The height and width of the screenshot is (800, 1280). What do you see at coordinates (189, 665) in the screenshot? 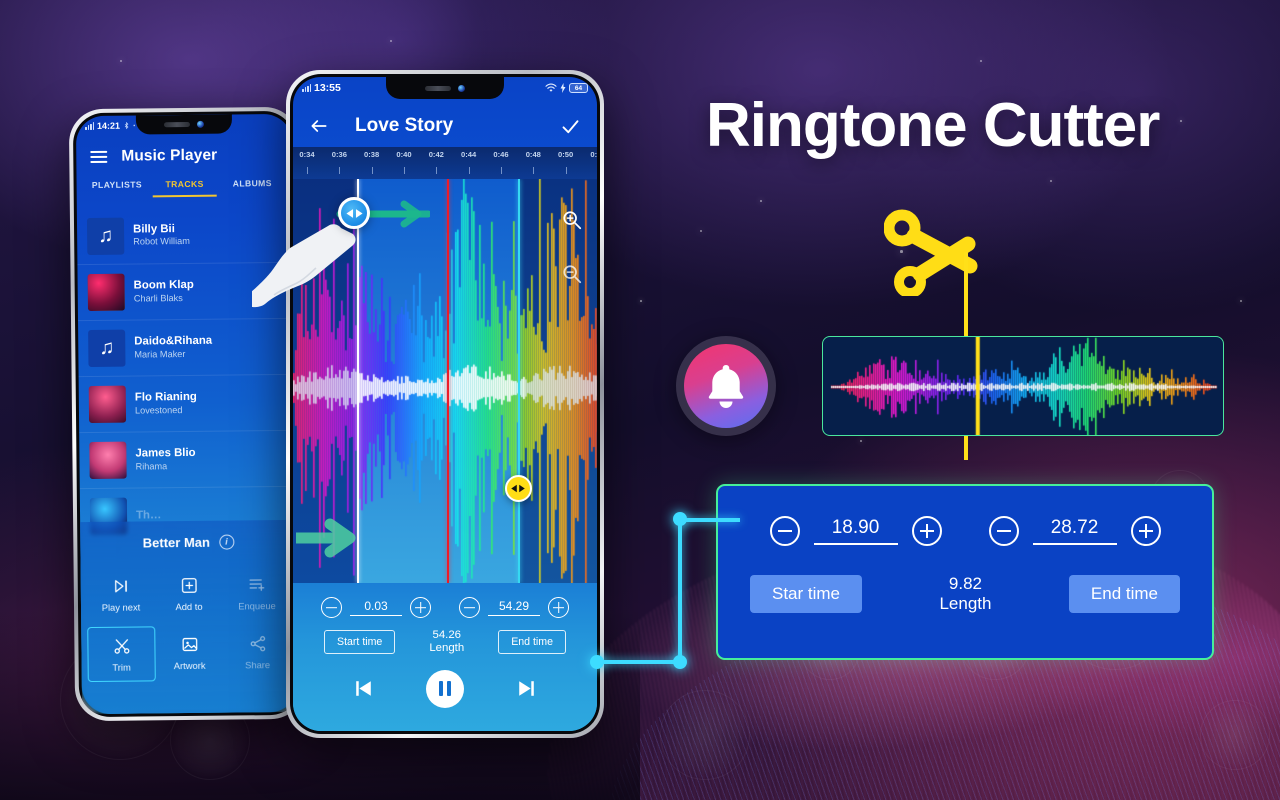
I see `action-label: Artwork` at bounding box center [189, 665].